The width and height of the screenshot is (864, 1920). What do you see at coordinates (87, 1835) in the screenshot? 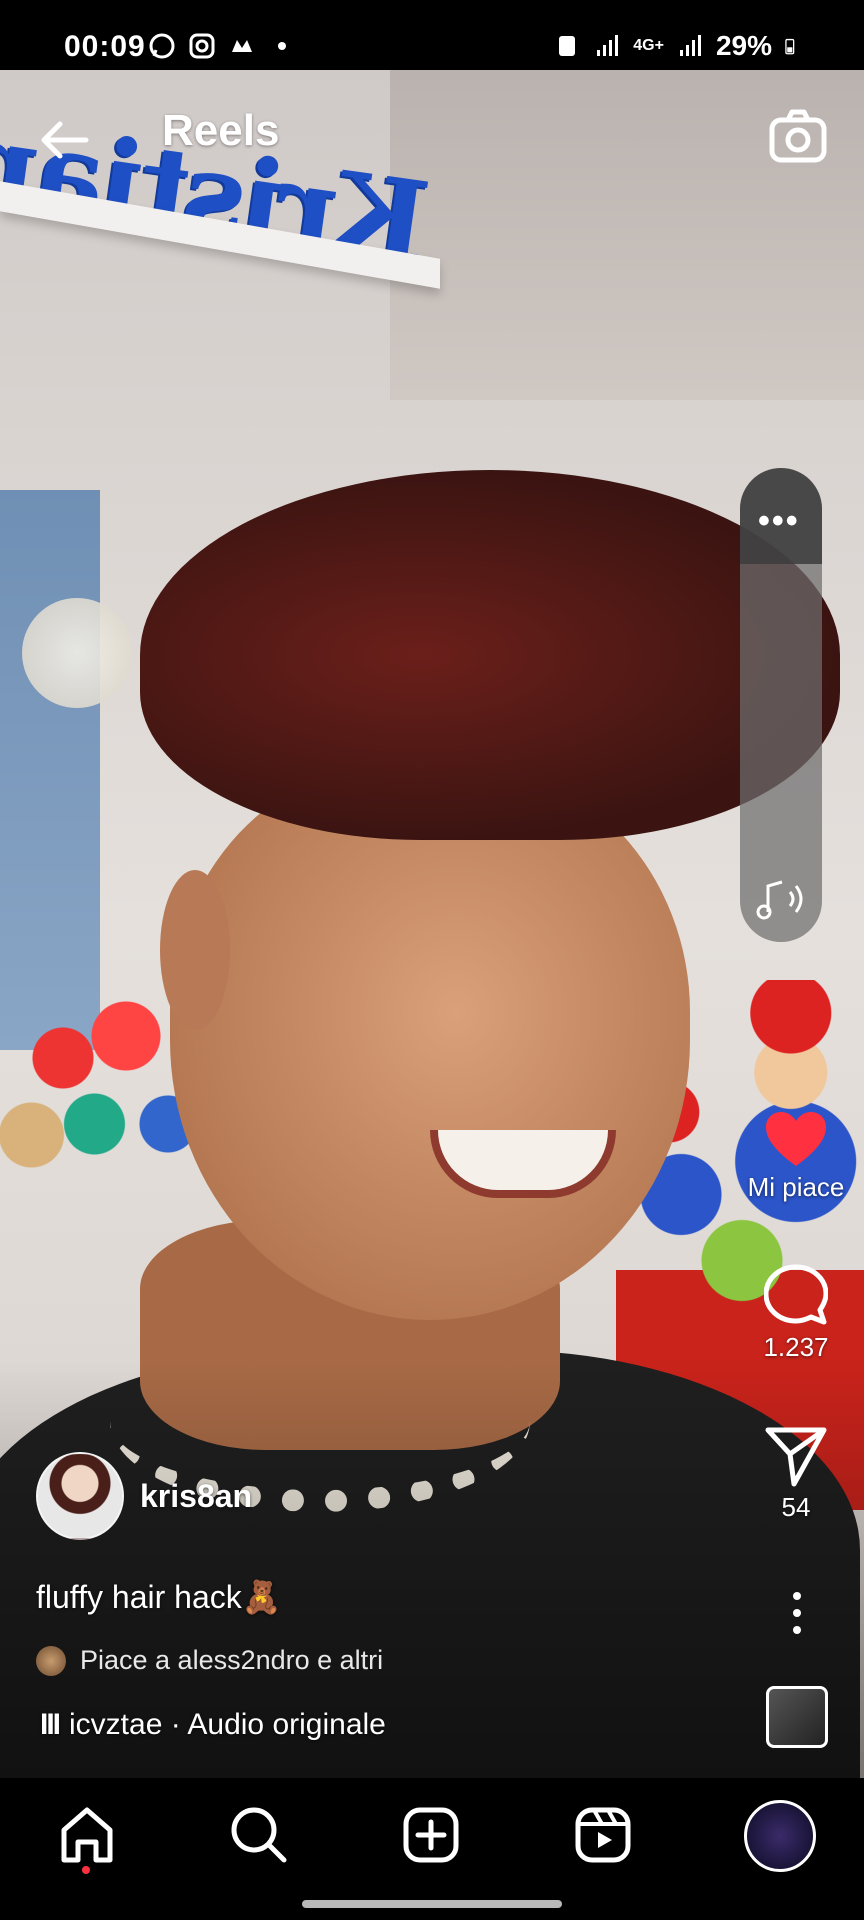
I see `home-icon` at bounding box center [87, 1835].